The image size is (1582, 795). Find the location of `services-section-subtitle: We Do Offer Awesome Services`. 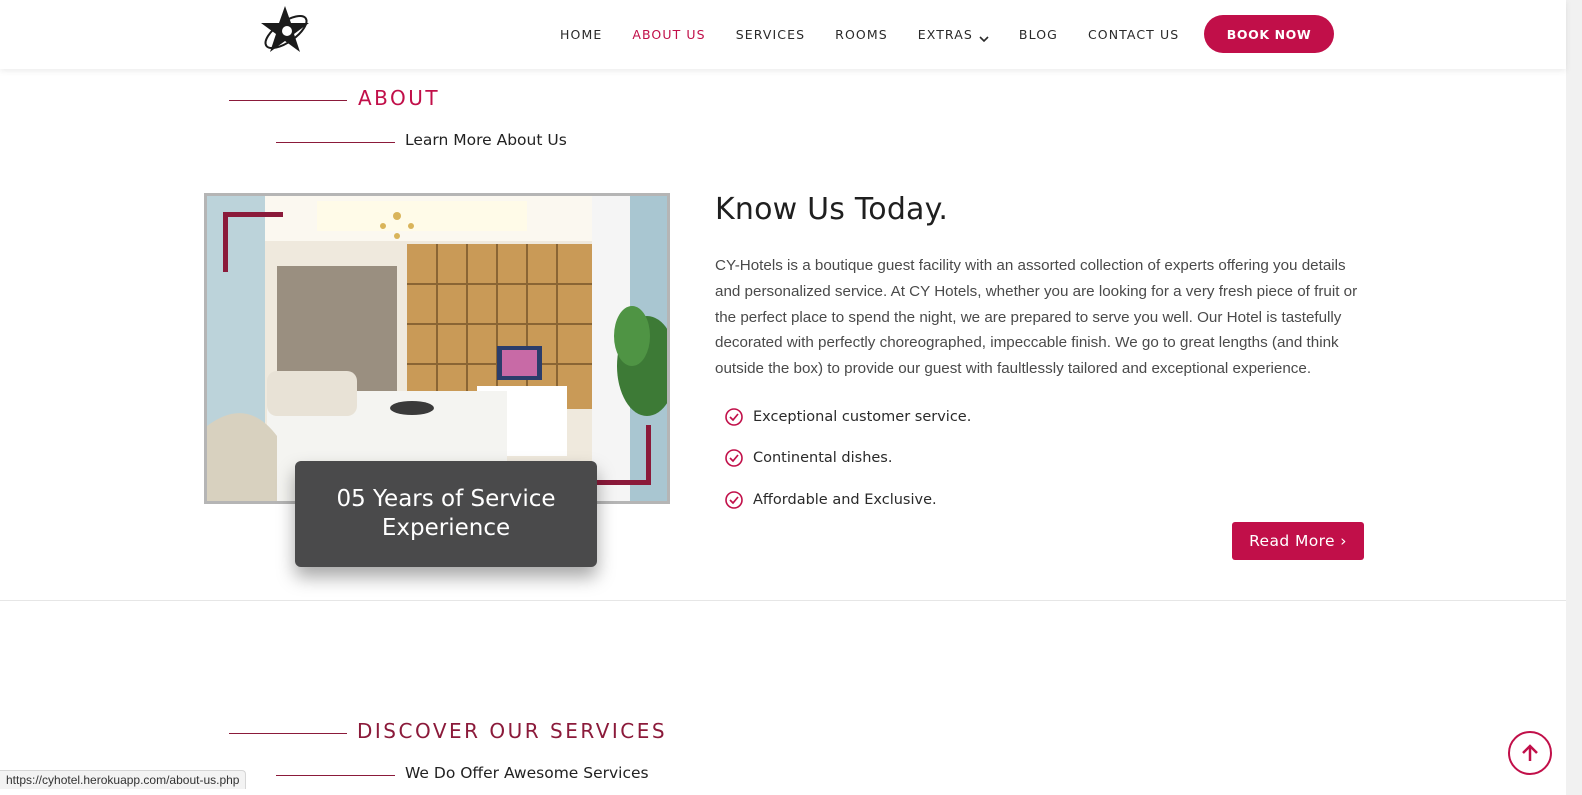

services-section-subtitle: We Do Offer Awesome Services is located at coordinates (527, 773).